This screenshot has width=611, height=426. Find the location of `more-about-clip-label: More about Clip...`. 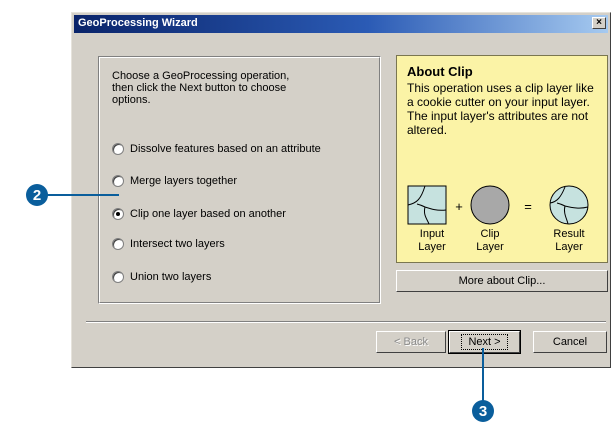

more-about-clip-label: More about Clip... is located at coordinates (502, 281).